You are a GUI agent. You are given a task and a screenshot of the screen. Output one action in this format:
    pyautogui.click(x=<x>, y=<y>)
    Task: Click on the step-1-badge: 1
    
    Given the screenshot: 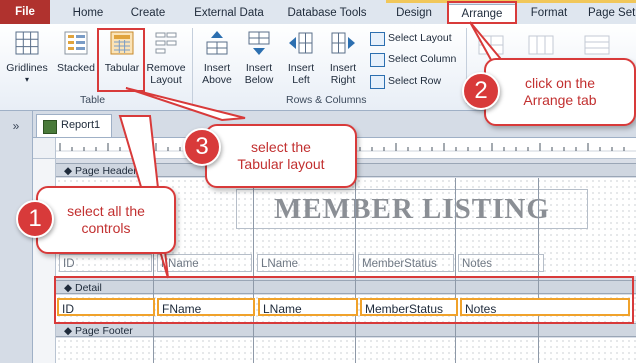 What is the action you would take?
    pyautogui.click(x=35, y=219)
    